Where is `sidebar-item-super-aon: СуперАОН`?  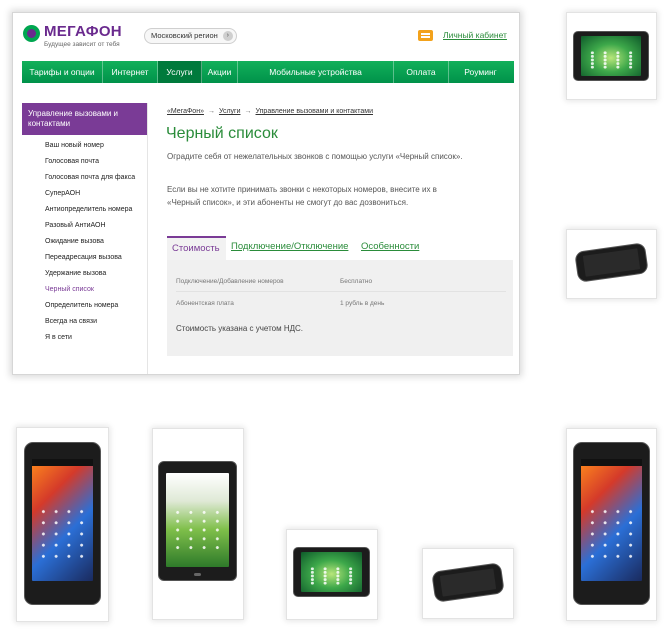 sidebar-item-super-aon: СуперАОН is located at coordinates (95, 193).